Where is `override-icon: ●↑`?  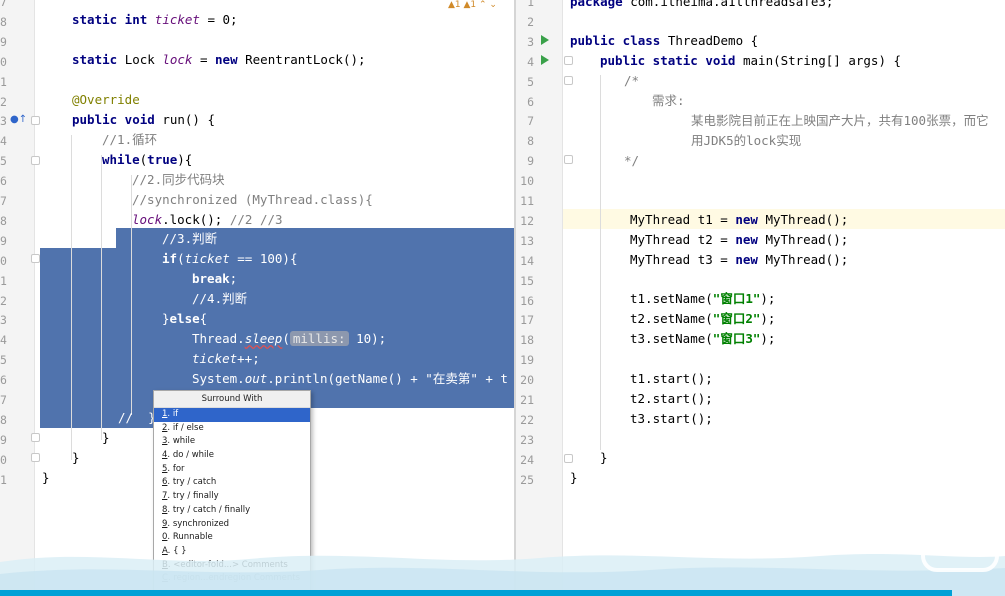 override-icon: ●↑ is located at coordinates (18, 119).